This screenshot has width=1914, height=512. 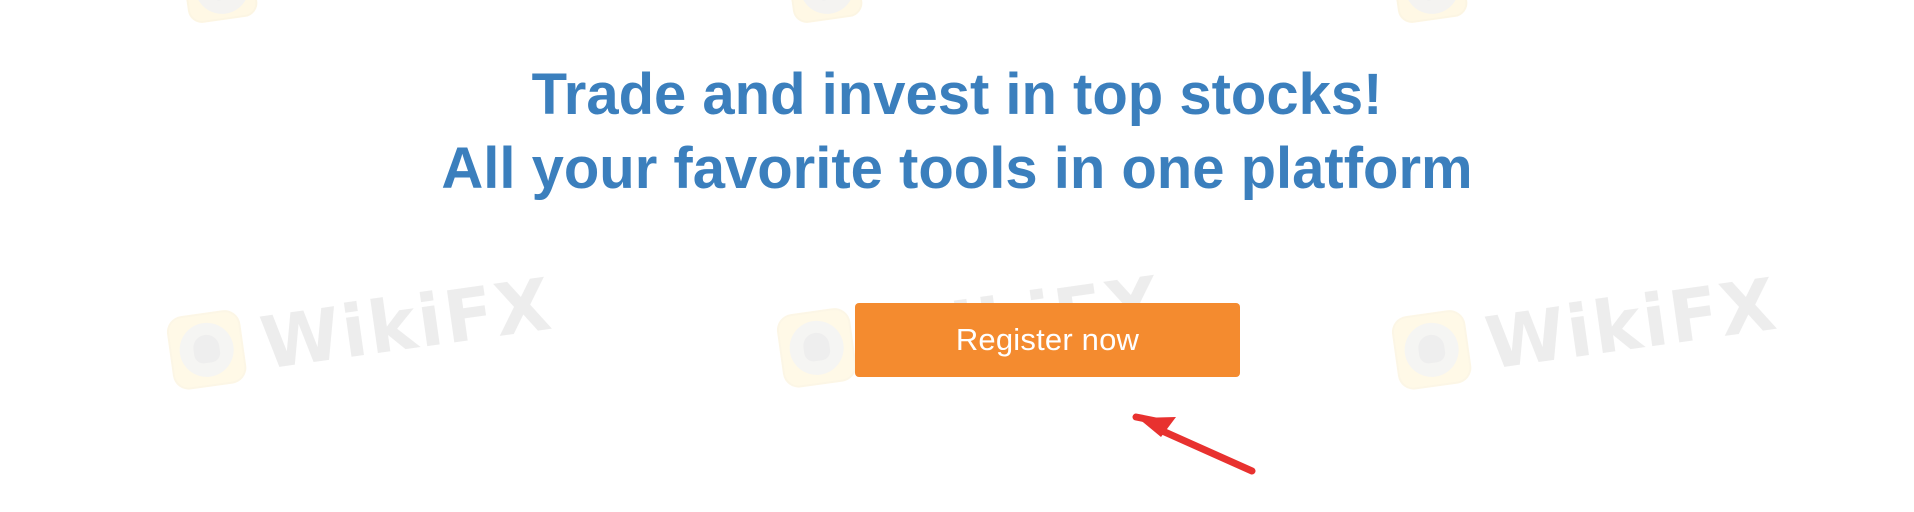 What do you see at coordinates (1047, 340) in the screenshot?
I see `register-now-button: Register now` at bounding box center [1047, 340].